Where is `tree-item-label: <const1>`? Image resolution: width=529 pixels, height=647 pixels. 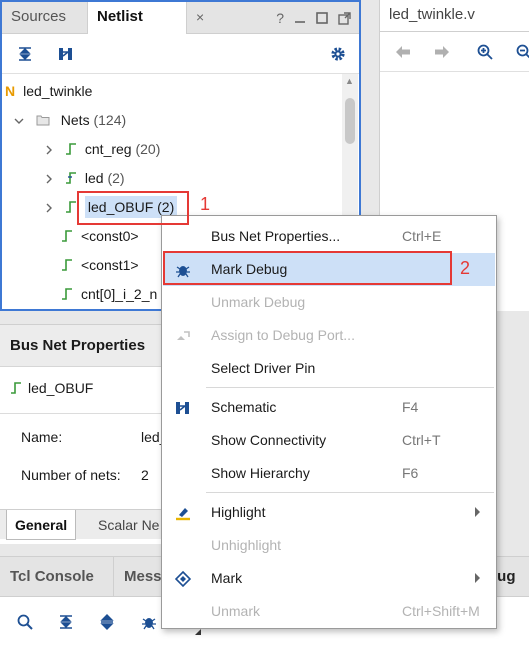 tree-item-label: <const1> is located at coordinates (110, 265).